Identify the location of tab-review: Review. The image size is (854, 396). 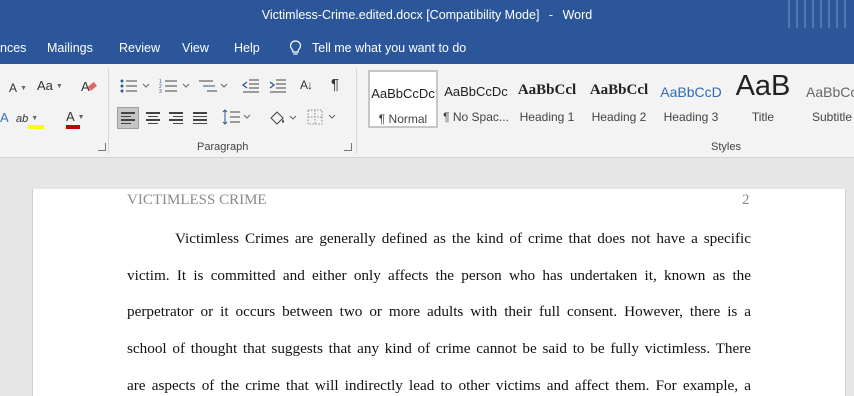
(139, 48).